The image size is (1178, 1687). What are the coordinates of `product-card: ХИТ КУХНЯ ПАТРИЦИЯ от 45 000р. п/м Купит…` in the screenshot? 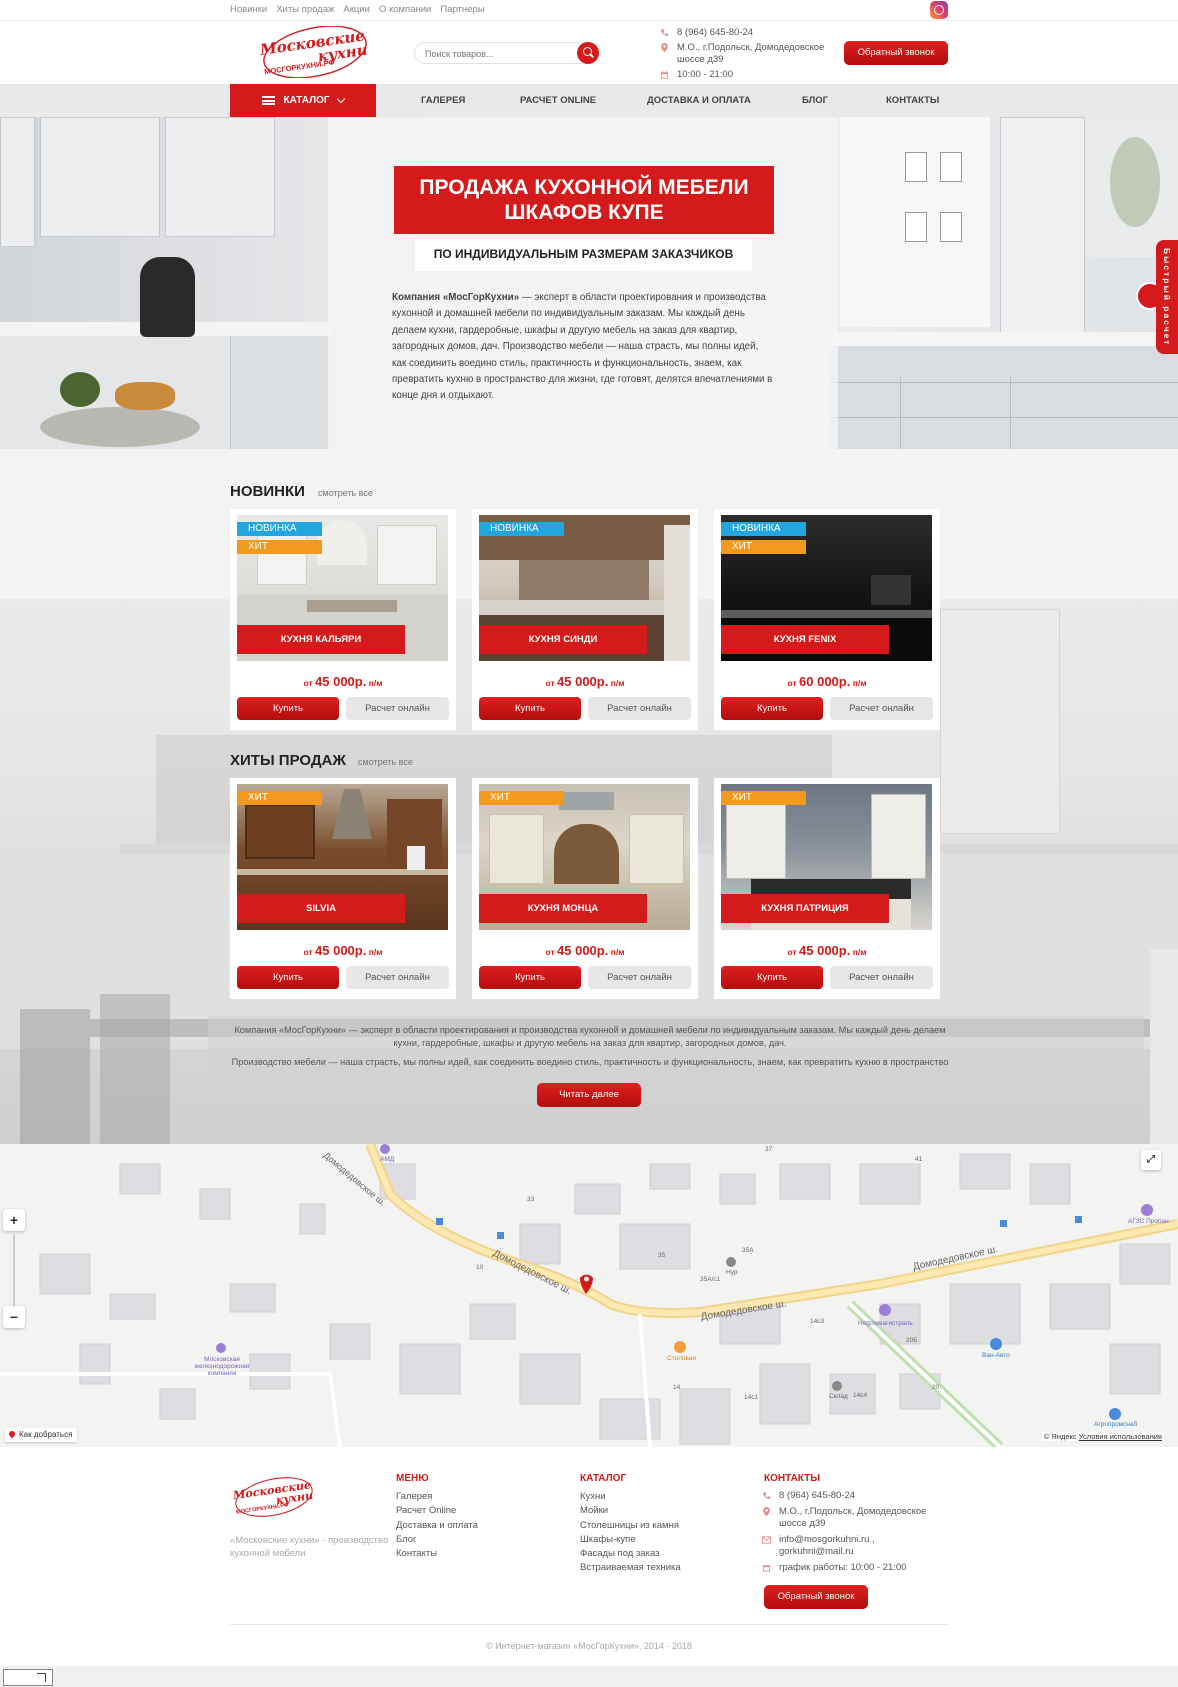 It's located at (827, 888).